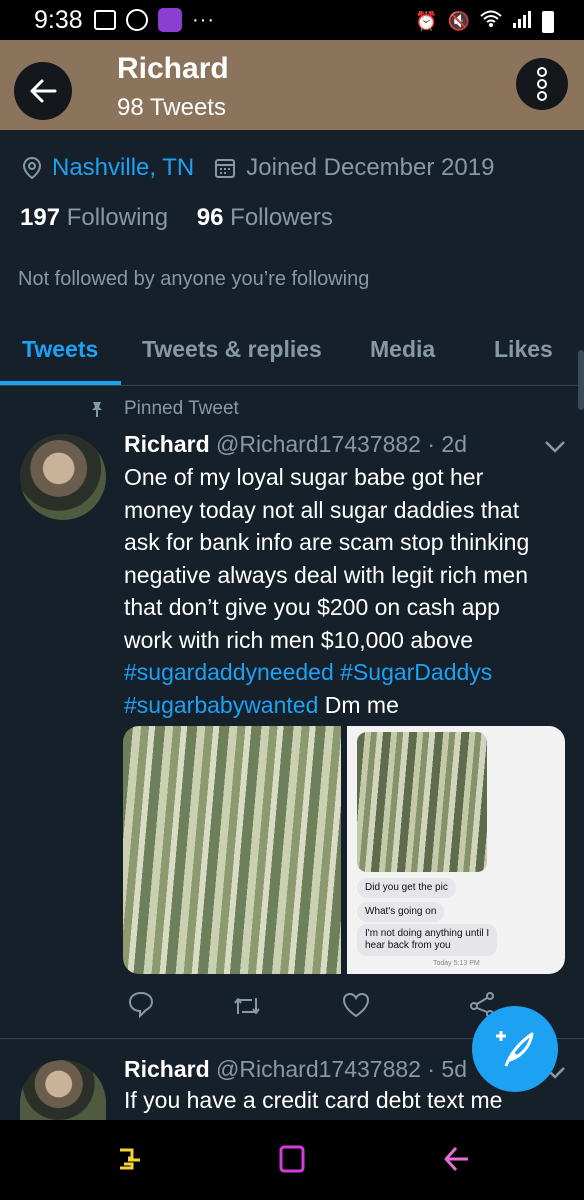 Image resolution: width=584 pixels, height=1200 pixels. What do you see at coordinates (225, 168) in the screenshot?
I see `calendar-icon` at bounding box center [225, 168].